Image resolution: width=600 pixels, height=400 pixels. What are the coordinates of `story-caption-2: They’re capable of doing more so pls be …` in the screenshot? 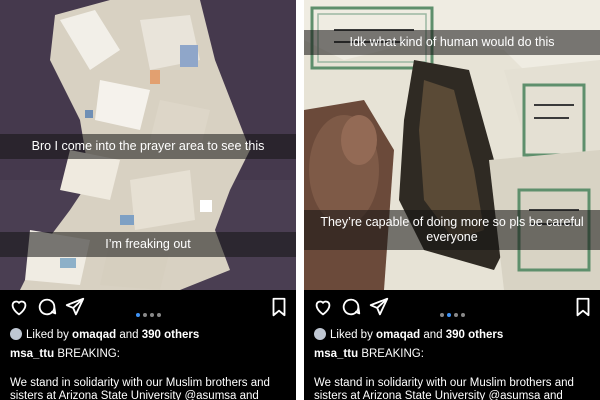 It's located at (452, 230).